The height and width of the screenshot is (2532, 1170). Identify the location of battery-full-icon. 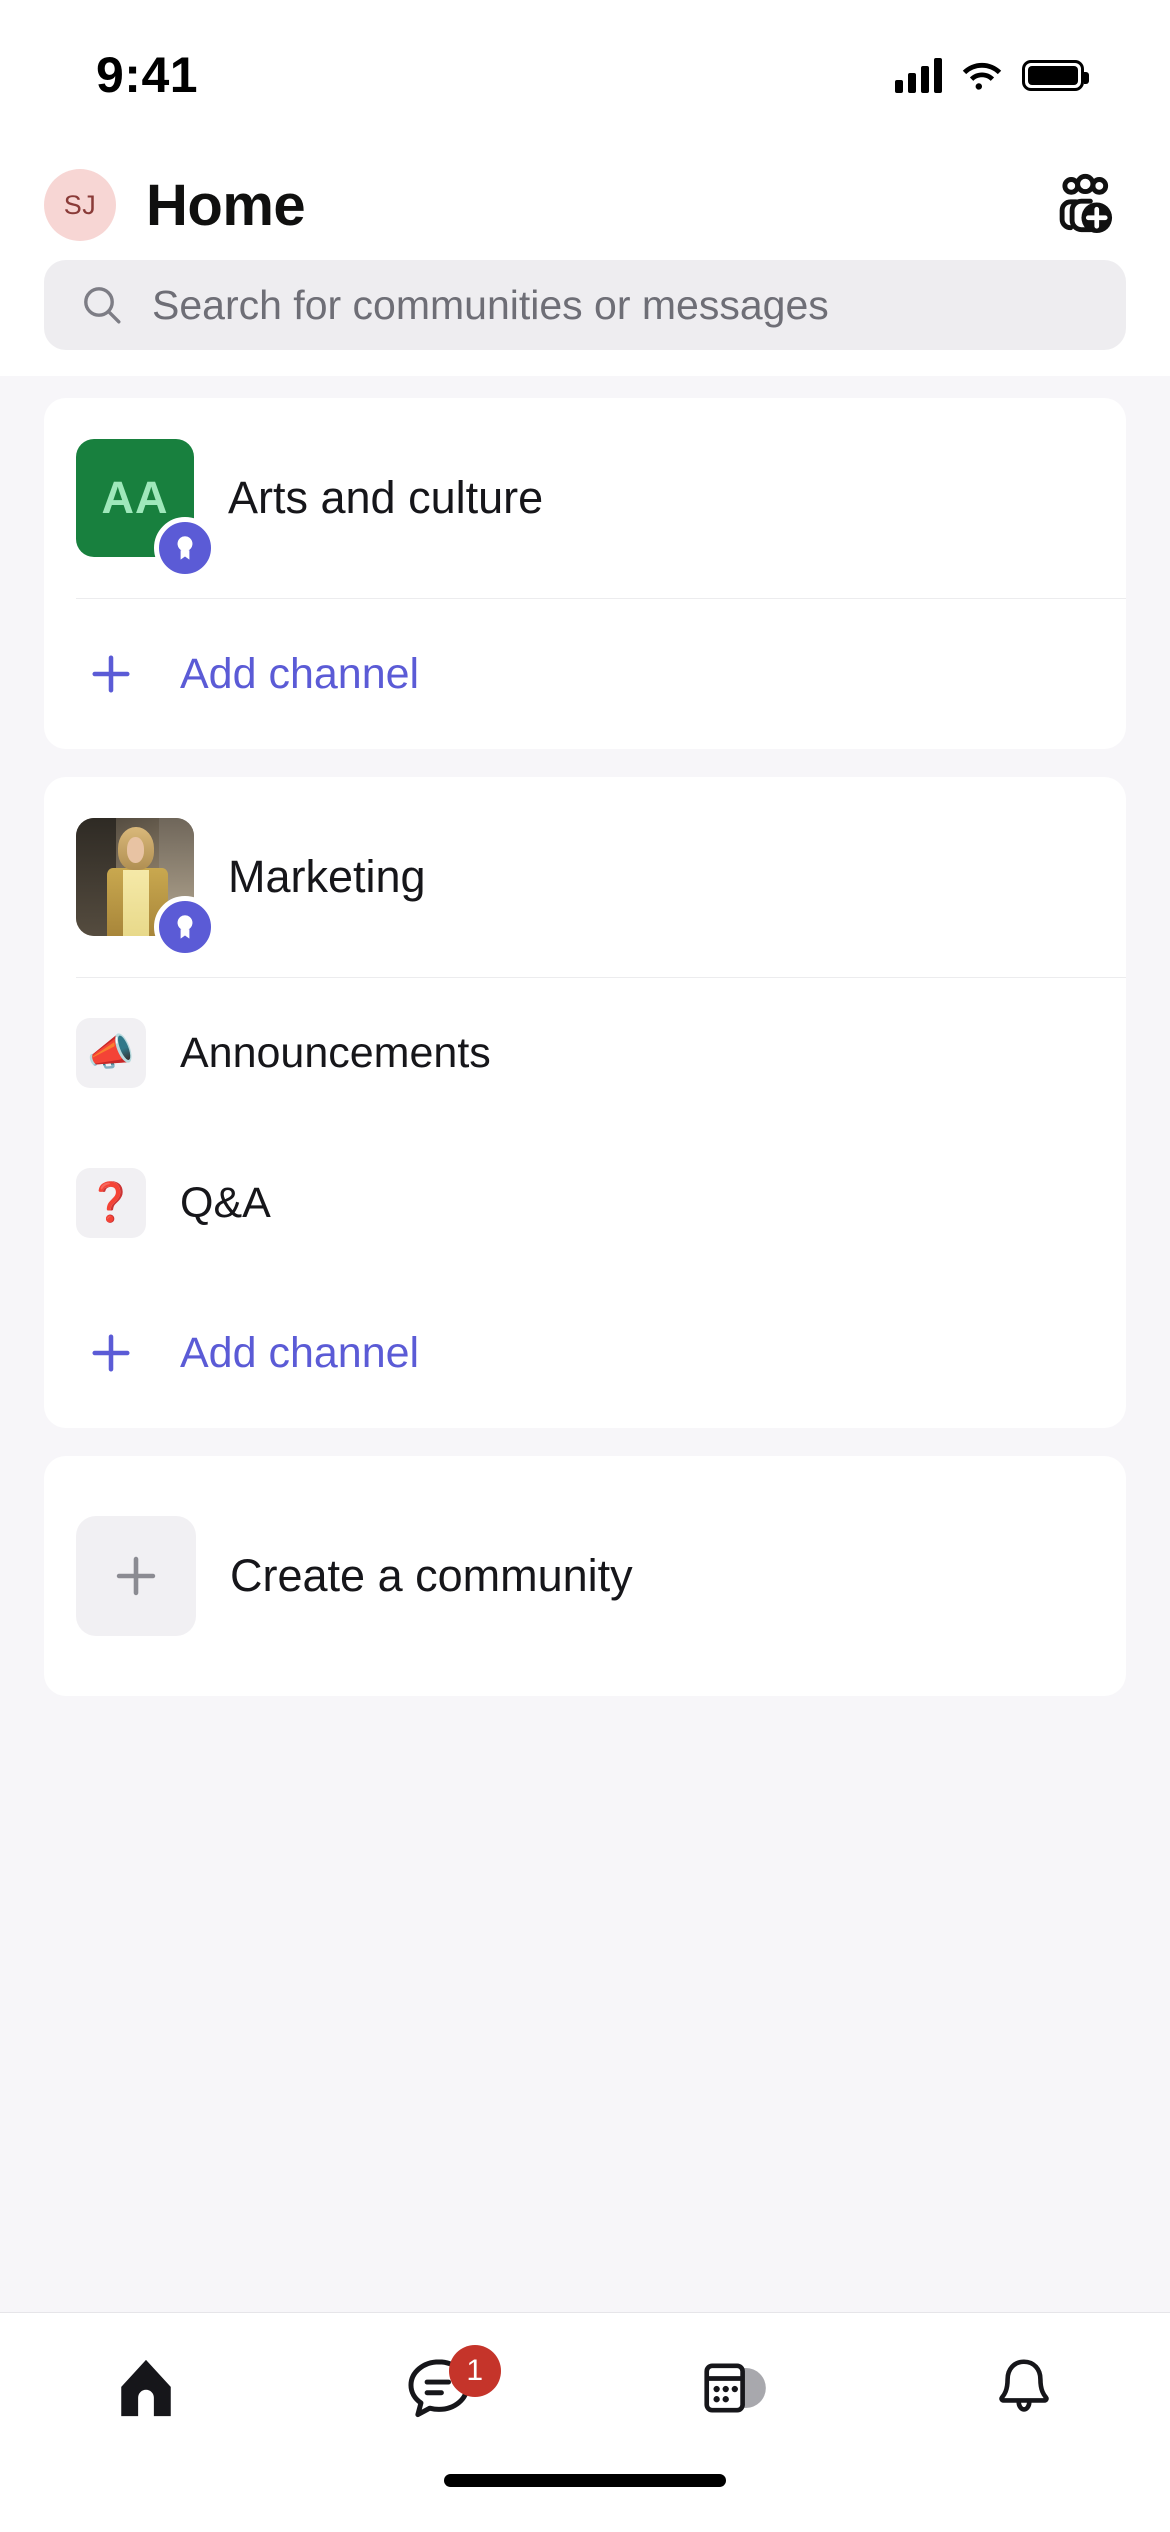
(1055, 75).